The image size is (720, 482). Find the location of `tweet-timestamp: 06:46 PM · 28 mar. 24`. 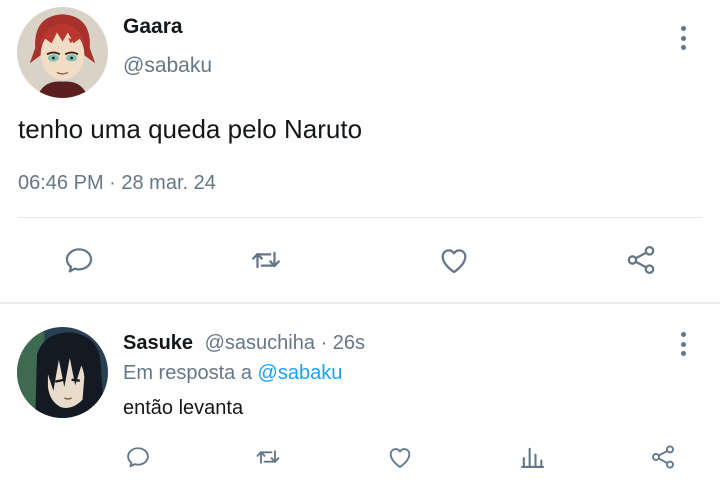

tweet-timestamp: 06:46 PM · 28 mar. 24 is located at coordinates (117, 183).